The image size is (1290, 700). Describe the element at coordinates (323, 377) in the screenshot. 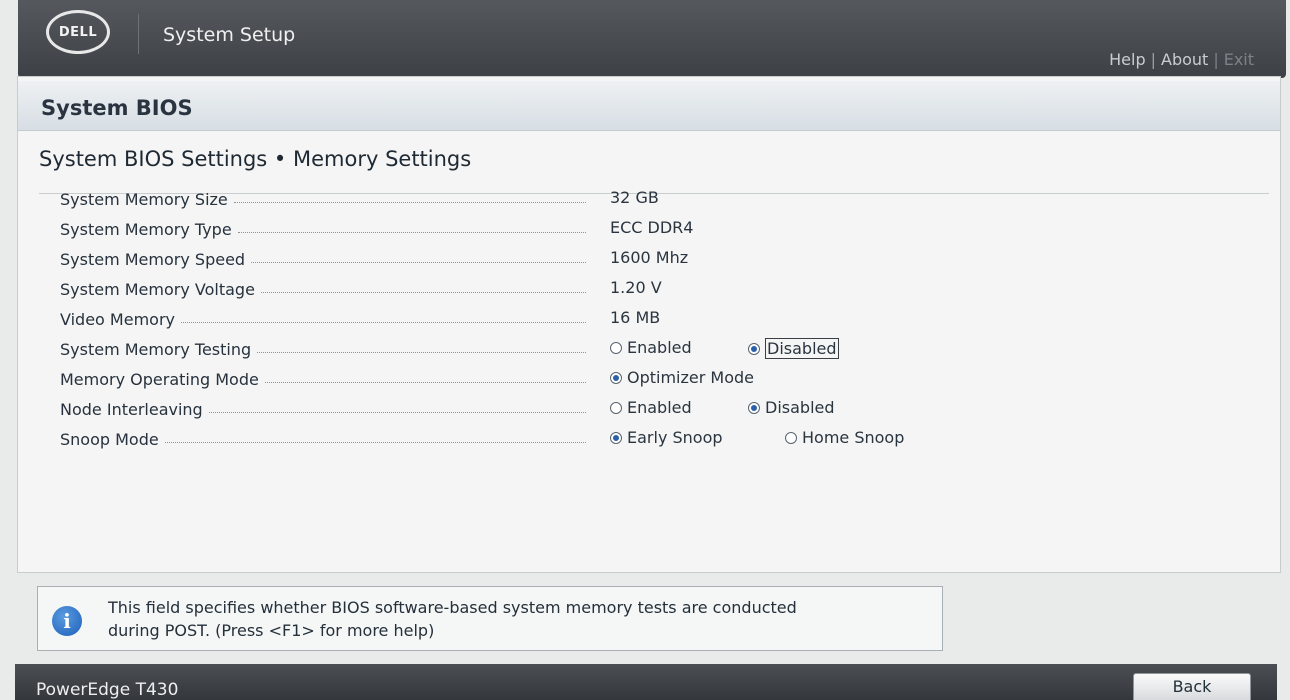

I see `setting-label-wrap: Memory Operating Mode` at that location.